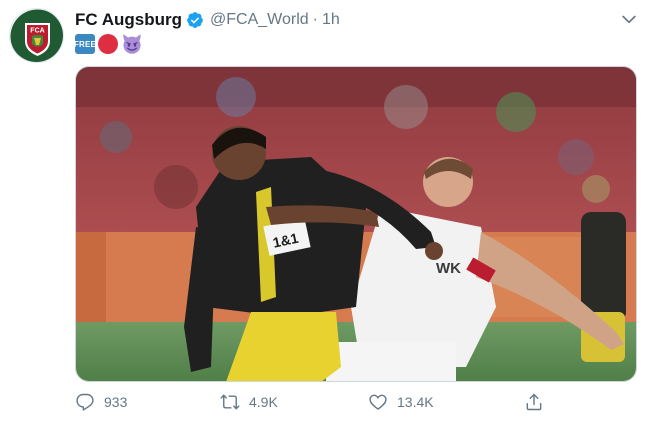  I want to click on chevron-down-icon, so click(629, 19).